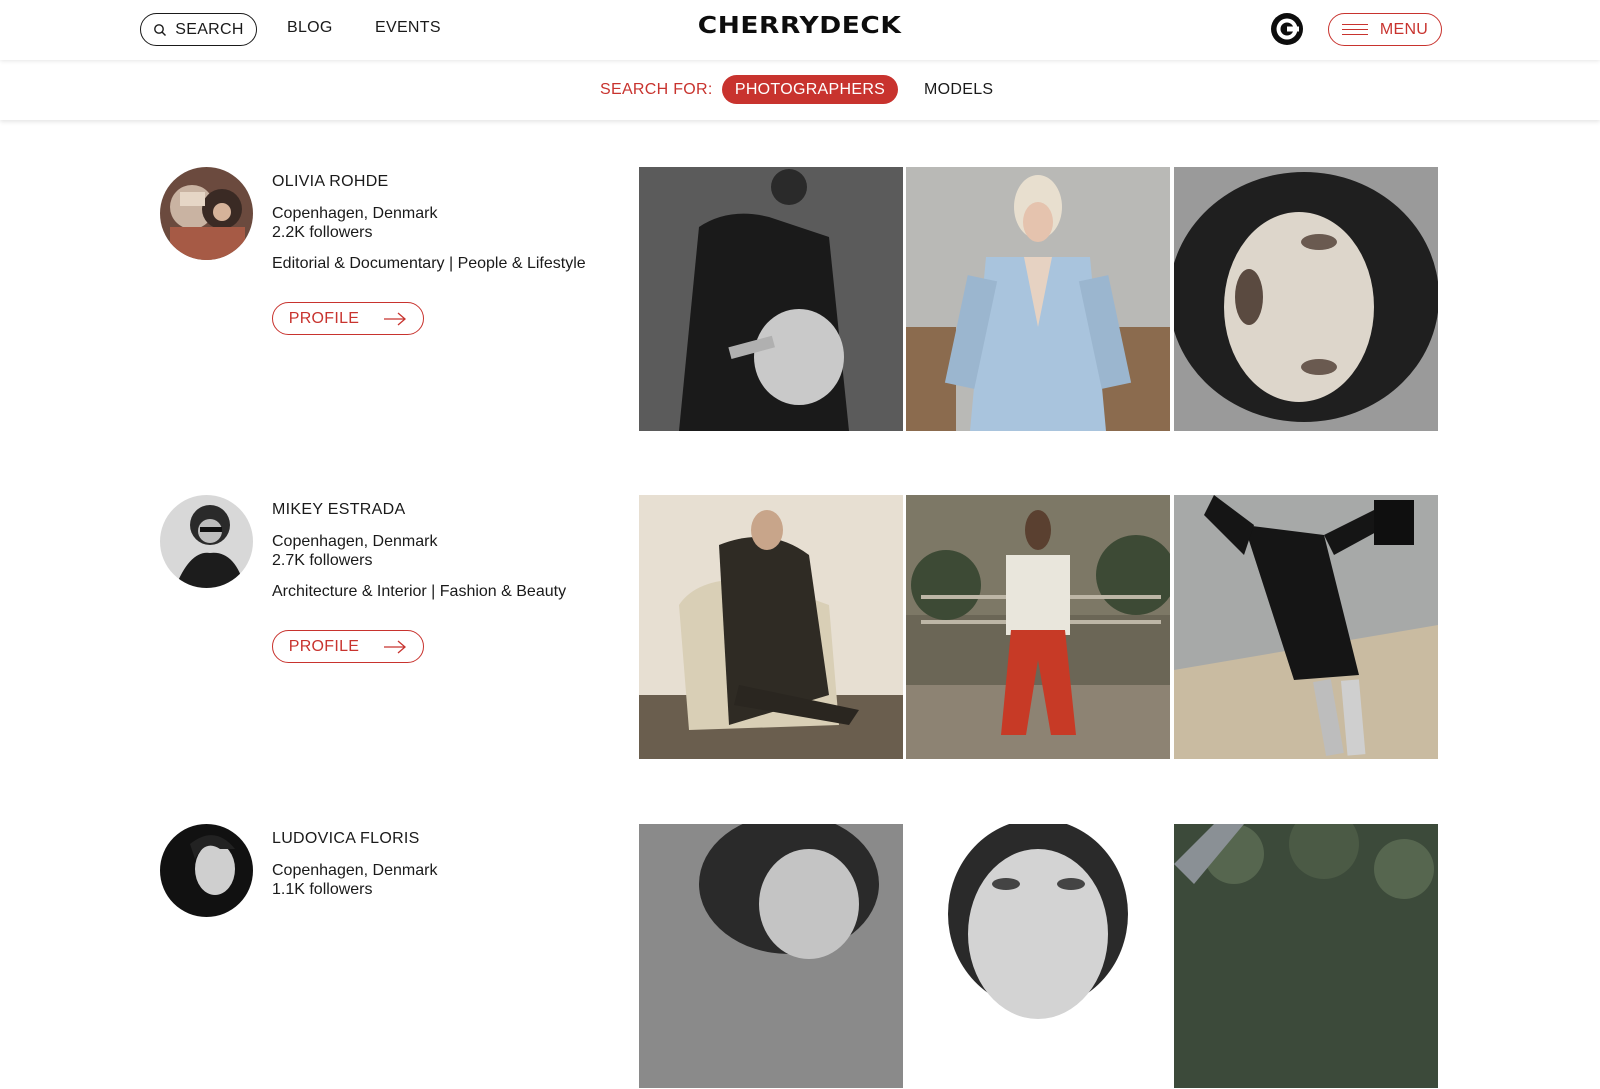 This screenshot has height=1089, width=1600. Describe the element at coordinates (1287, 29) in the screenshot. I see `cherrydeck-c-icon` at that location.